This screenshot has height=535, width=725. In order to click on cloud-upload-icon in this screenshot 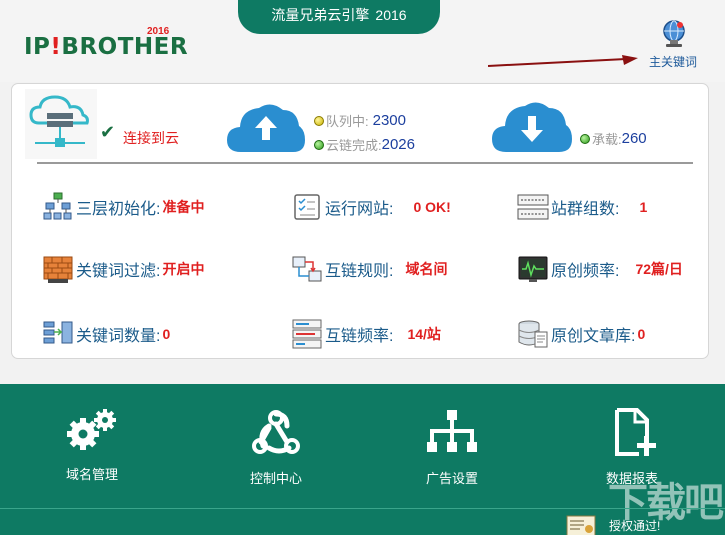, I will do `click(266, 128)`.